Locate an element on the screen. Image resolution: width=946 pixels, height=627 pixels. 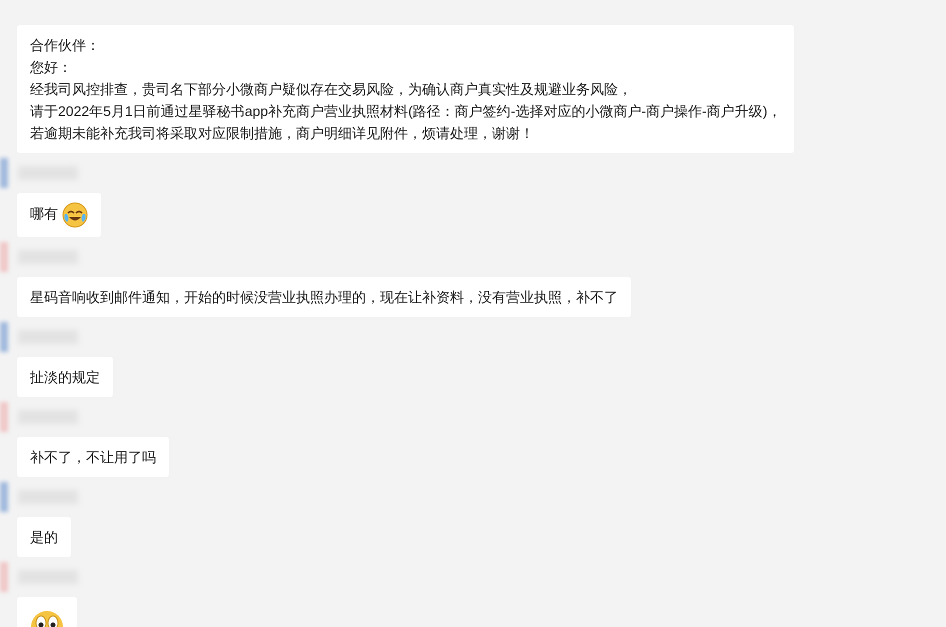
message-text: 若逾期未能补充我司将采取对应限制措施，商户明细详见附件，烦请处理，谢谢！ is located at coordinates (282, 133).